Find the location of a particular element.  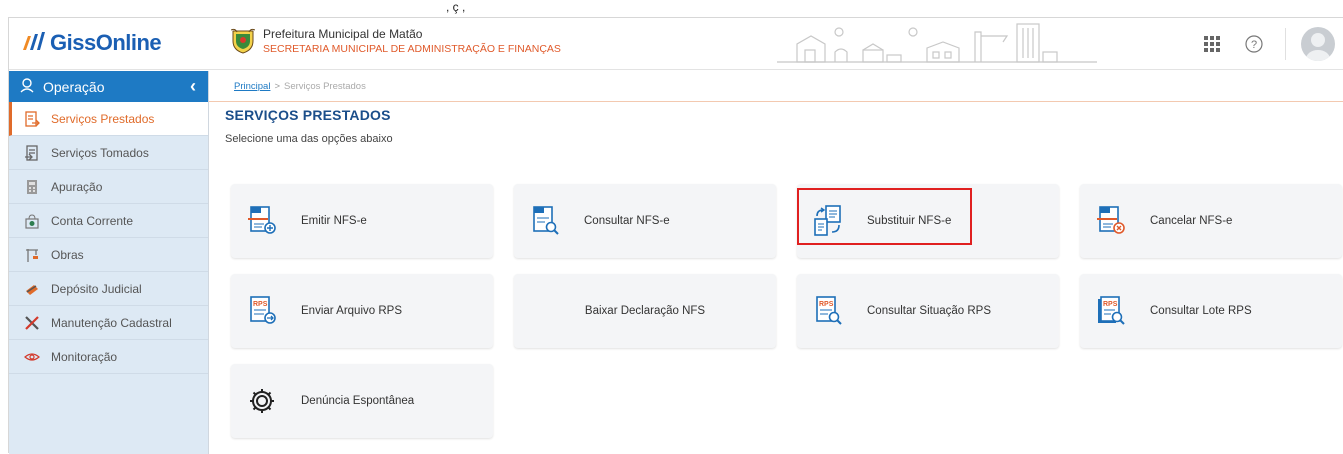

document-arrow-out-icon is located at coordinates (32, 119).